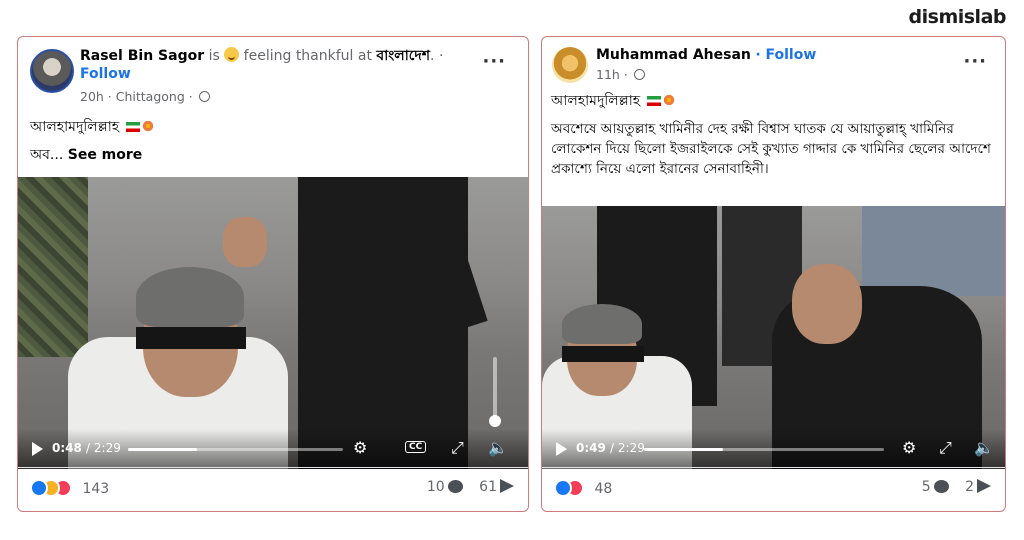 Image resolution: width=1024 pixels, height=540 pixels. I want to click on share-count: 61, so click(488, 487).